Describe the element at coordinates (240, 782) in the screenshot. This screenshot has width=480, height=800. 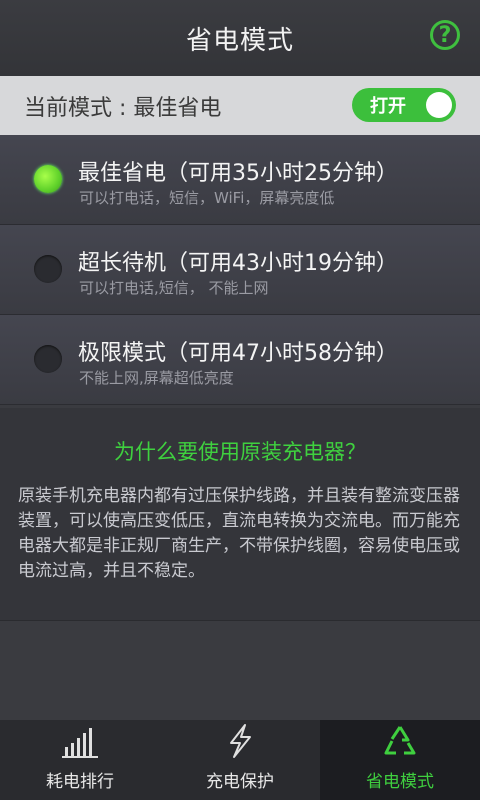
I see `tab-label: 充电保护` at that location.